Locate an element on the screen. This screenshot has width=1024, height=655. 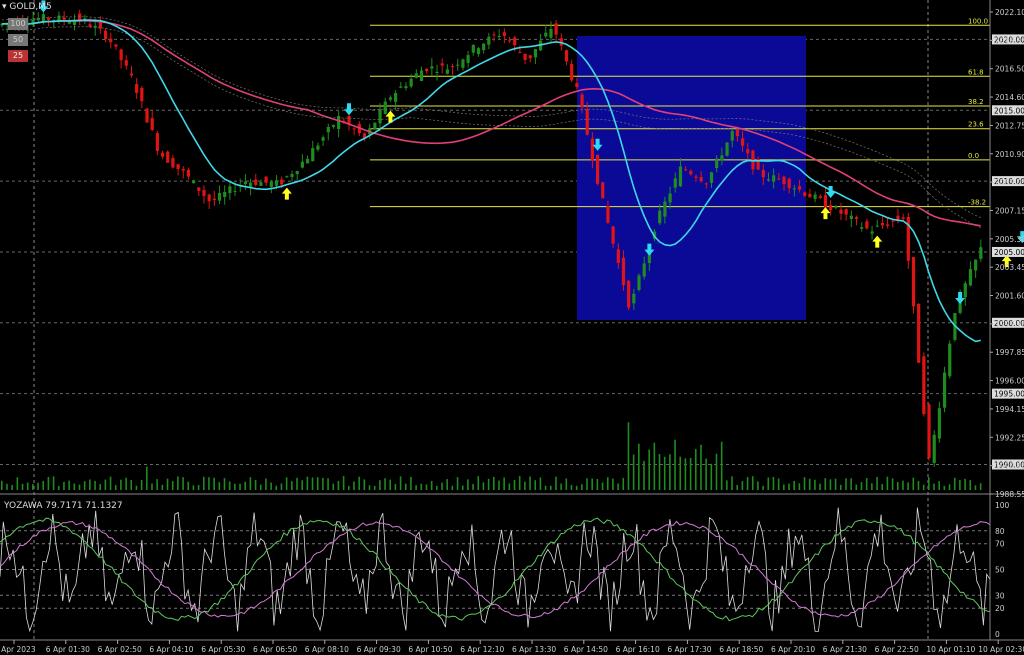
highlight-box is located at coordinates (691, 178).